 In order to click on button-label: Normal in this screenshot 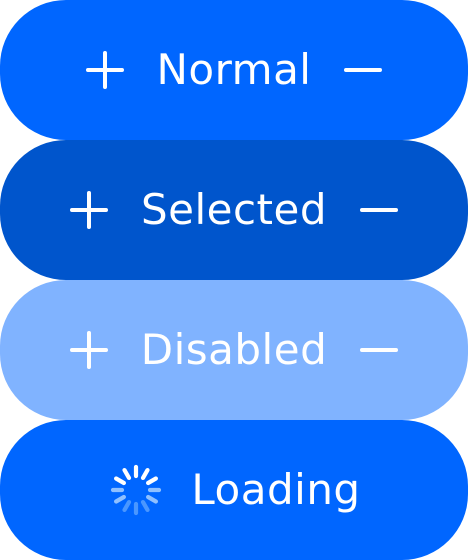, I will do `click(234, 69)`.